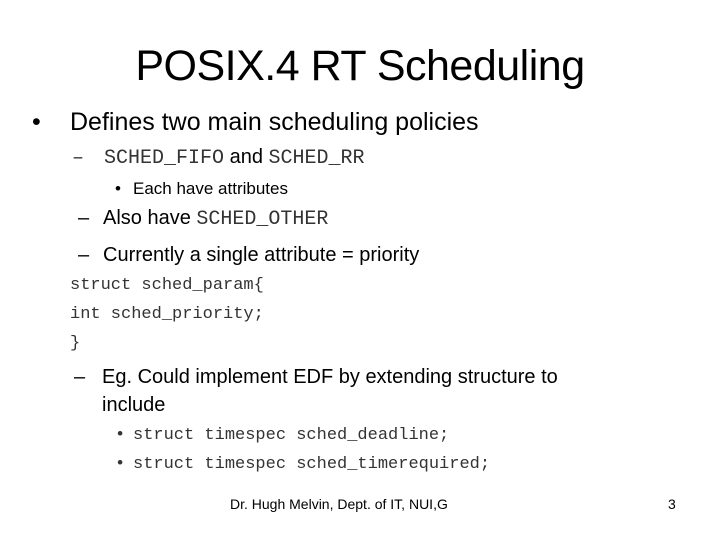 The width and height of the screenshot is (720, 540). I want to click on sub-bullet-item: – SCHED_FIFO and SCHED_RR, so click(218, 158).